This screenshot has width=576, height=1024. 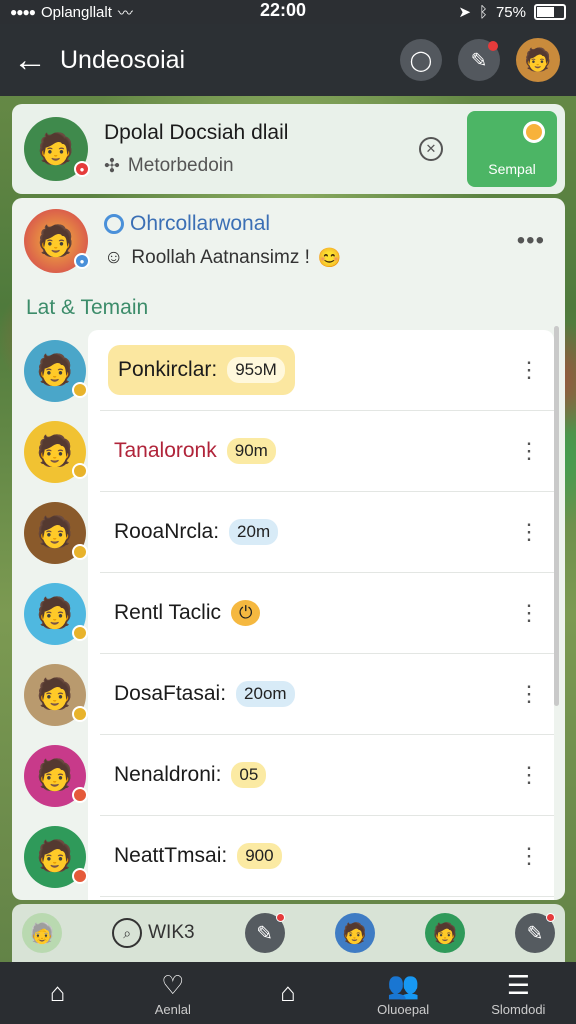 What do you see at coordinates (510, 12) in the screenshot?
I see `battery-percent: 75%` at bounding box center [510, 12].